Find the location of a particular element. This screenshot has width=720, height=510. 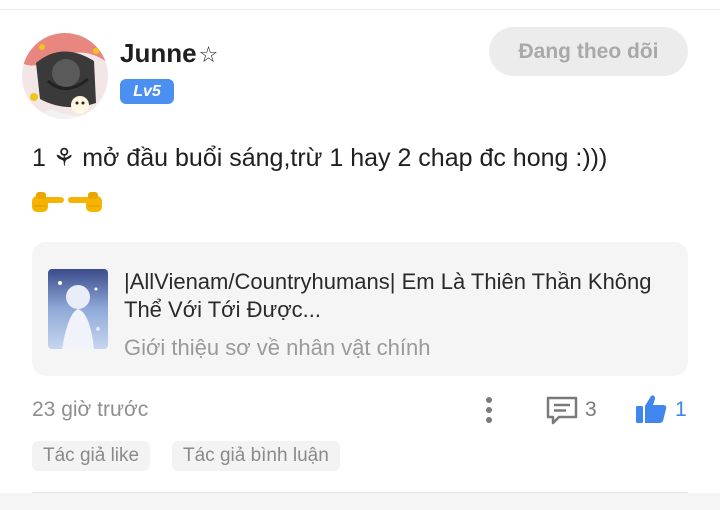

tag-author-commented: Tác giả bình luận is located at coordinates (256, 456).